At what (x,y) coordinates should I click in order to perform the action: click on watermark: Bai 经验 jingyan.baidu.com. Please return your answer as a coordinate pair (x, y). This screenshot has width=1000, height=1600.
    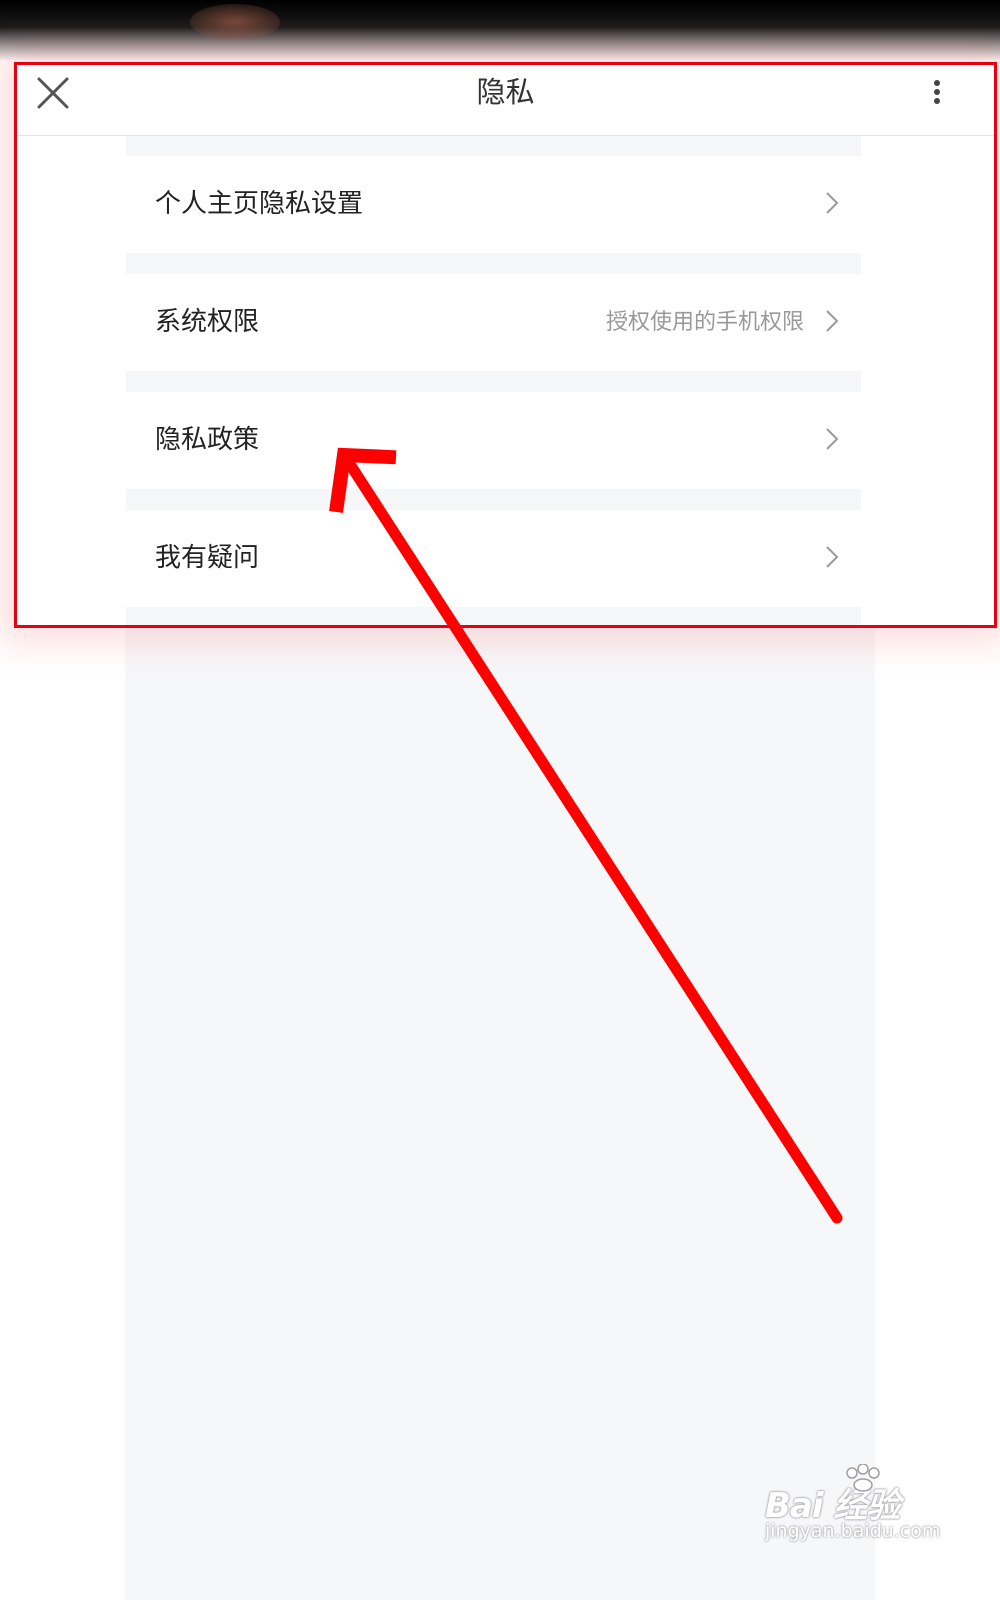
    Looking at the image, I should click on (860, 1521).